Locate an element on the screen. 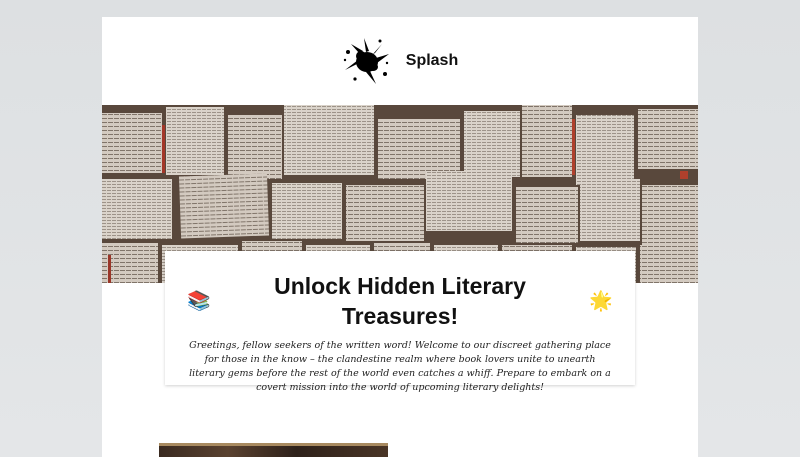 This screenshot has height=457, width=800. brand-name: Splash is located at coordinates (432, 61).